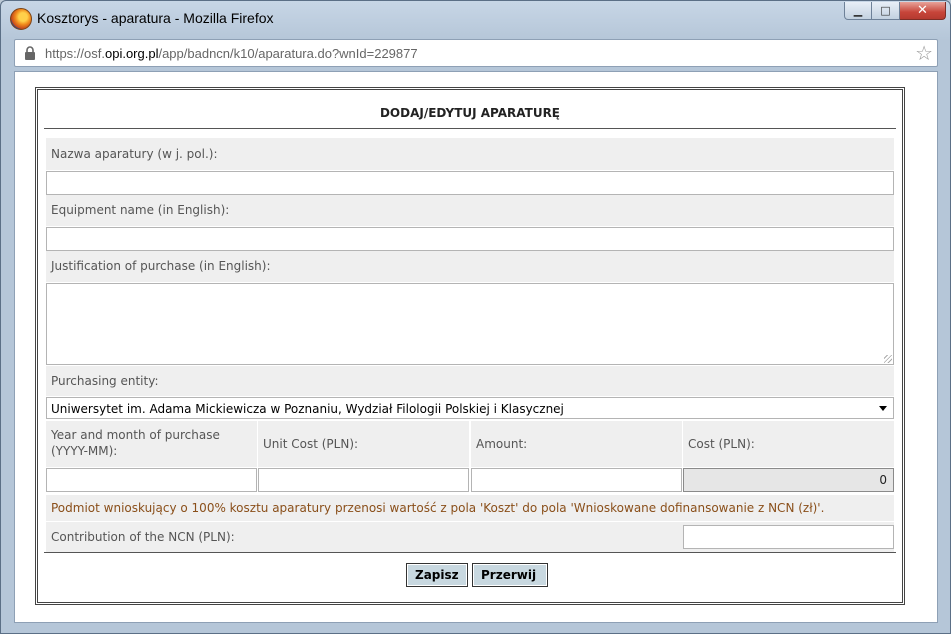 Image resolution: width=951 pixels, height=634 pixels. What do you see at coordinates (470, 324) in the screenshot?
I see `justification-textarea` at bounding box center [470, 324].